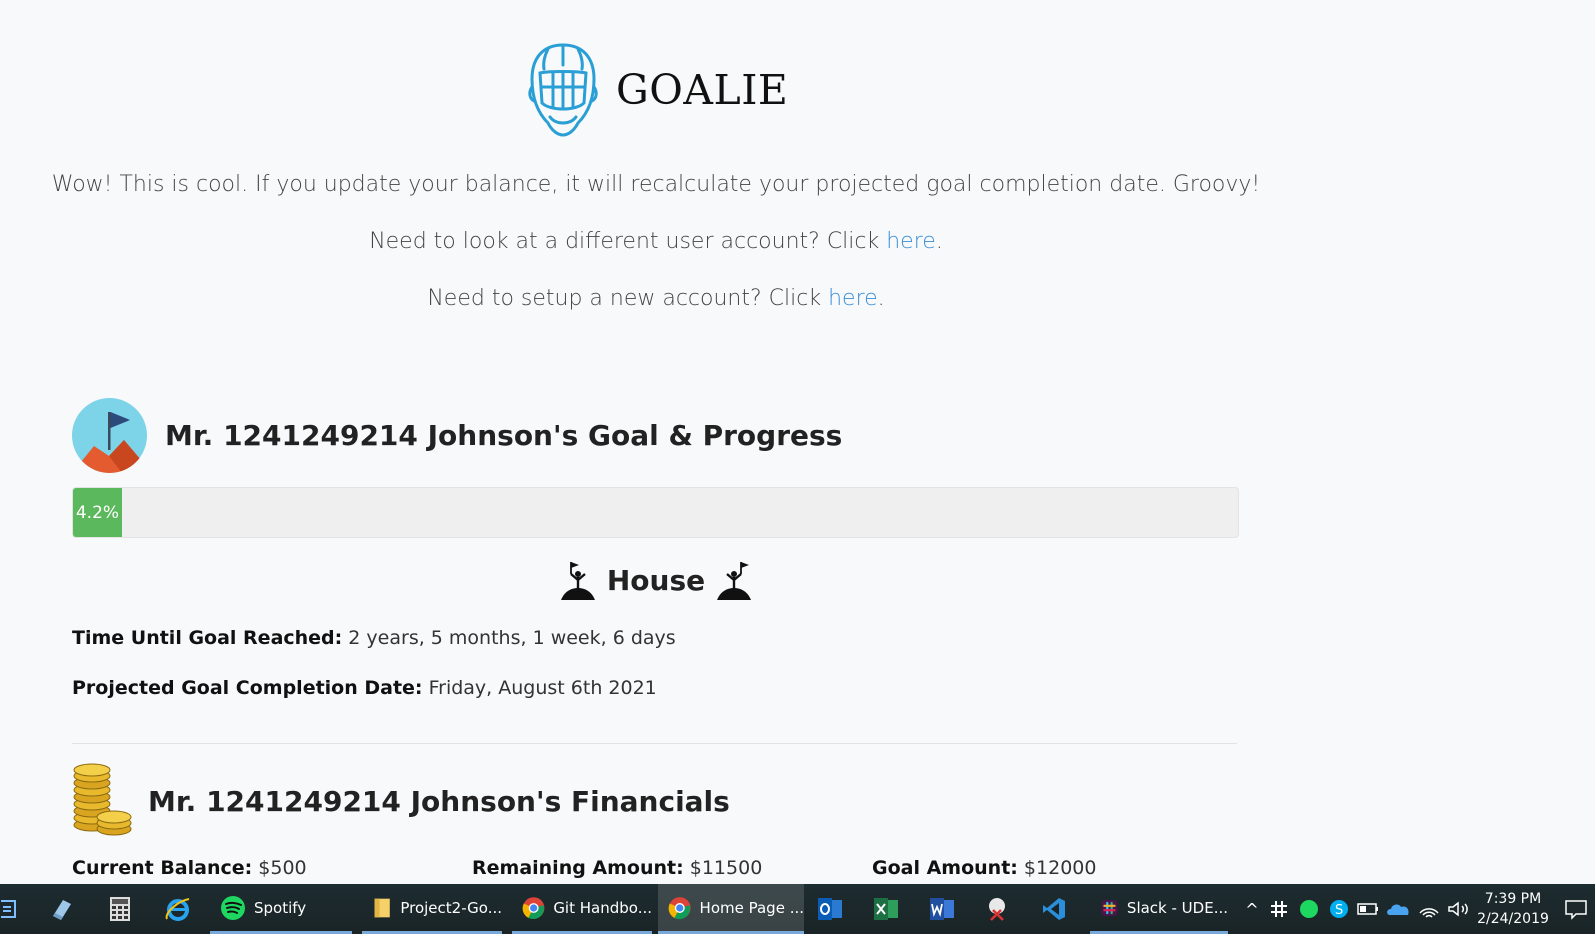 This screenshot has width=1595, height=934. I want to click on snipping-tool-icon, so click(998, 909).